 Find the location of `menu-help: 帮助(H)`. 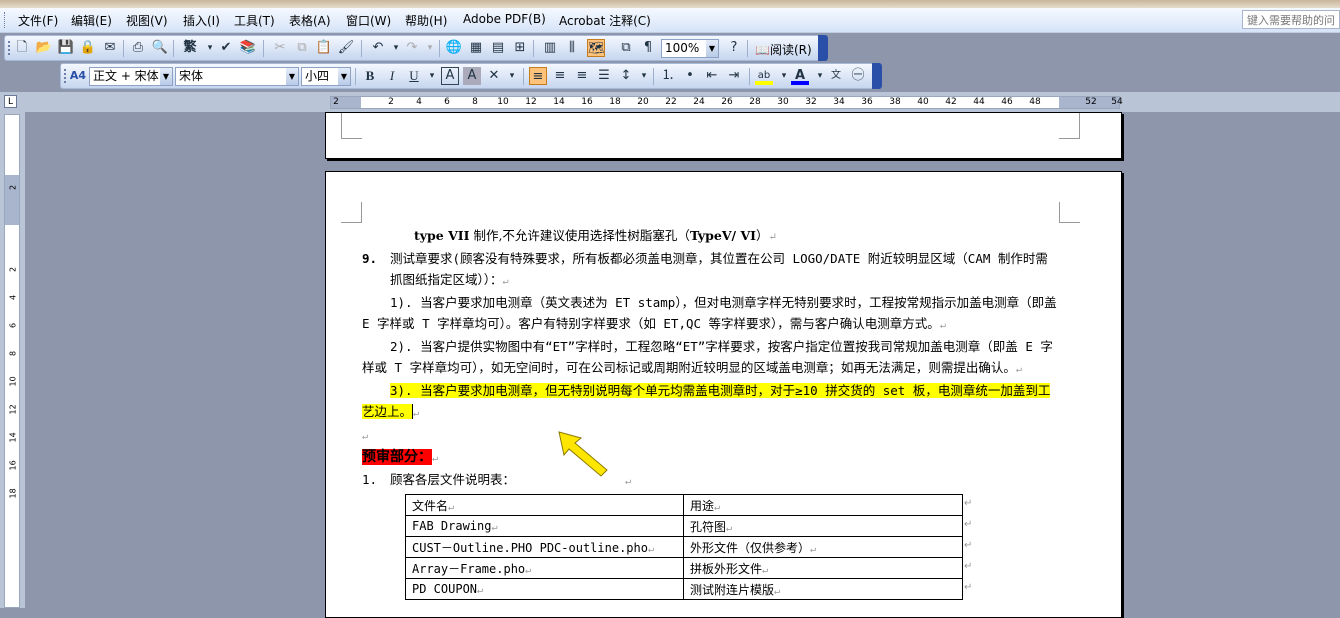

menu-help: 帮助(H) is located at coordinates (426, 20).